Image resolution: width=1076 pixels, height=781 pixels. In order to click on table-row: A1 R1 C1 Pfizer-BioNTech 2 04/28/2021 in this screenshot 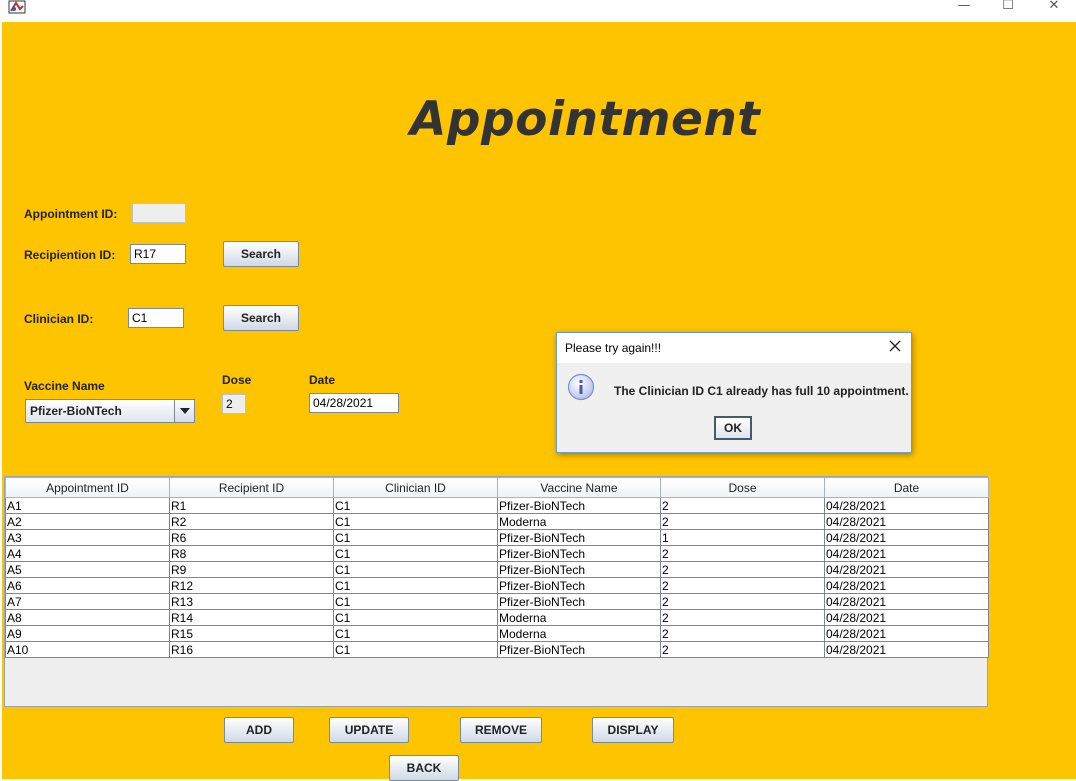, I will do `click(497, 505)`.